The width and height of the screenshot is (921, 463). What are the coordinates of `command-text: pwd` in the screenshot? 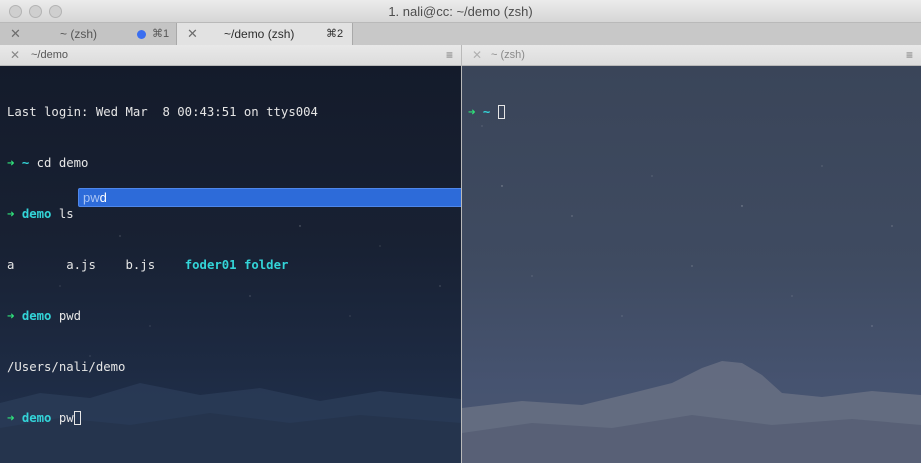 It's located at (70, 316).